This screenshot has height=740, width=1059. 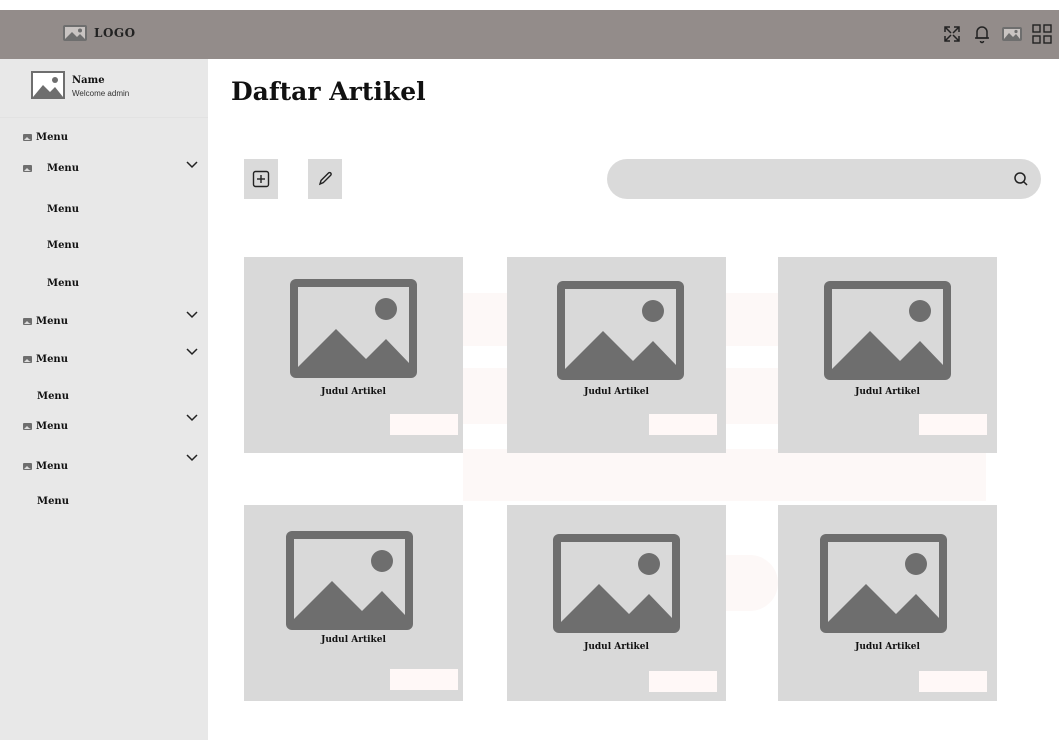 I want to click on pencil-icon, so click(x=325, y=178).